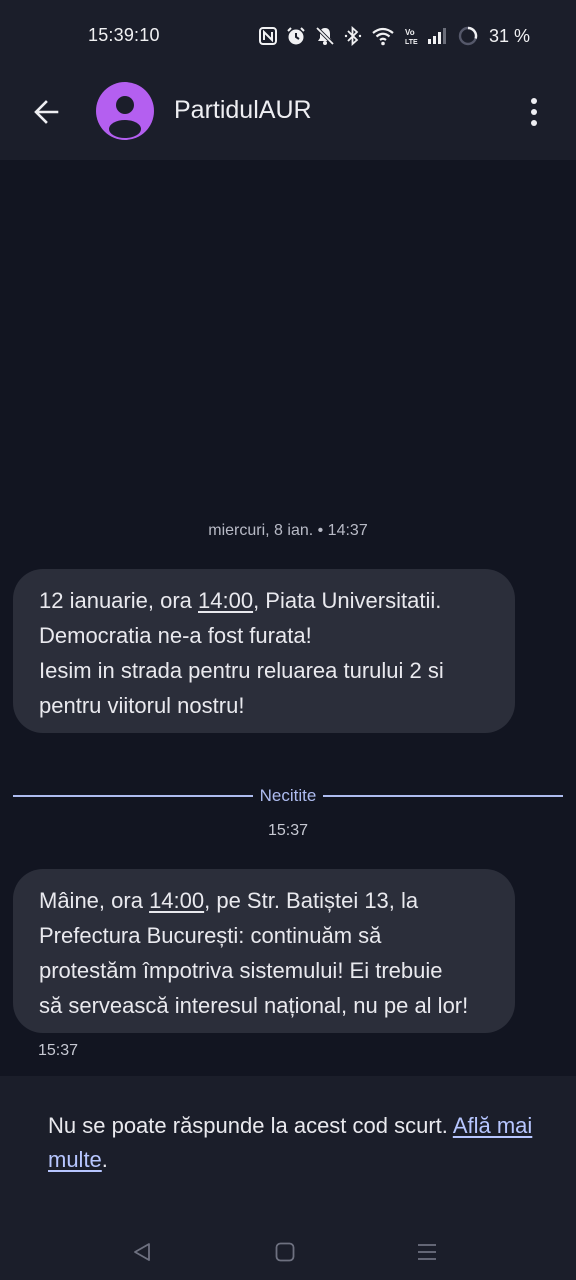 This screenshot has width=576, height=1280. I want to click on nav-back-icon, so click(142, 1252).